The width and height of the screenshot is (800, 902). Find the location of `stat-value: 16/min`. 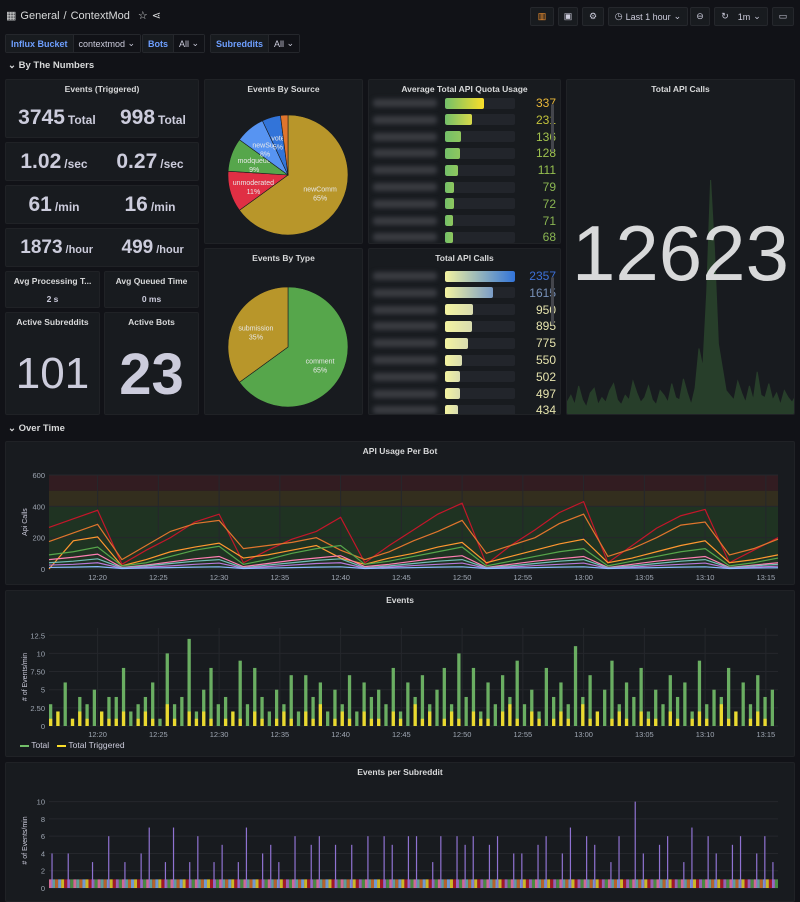

stat-value: 16/min is located at coordinates (150, 204).